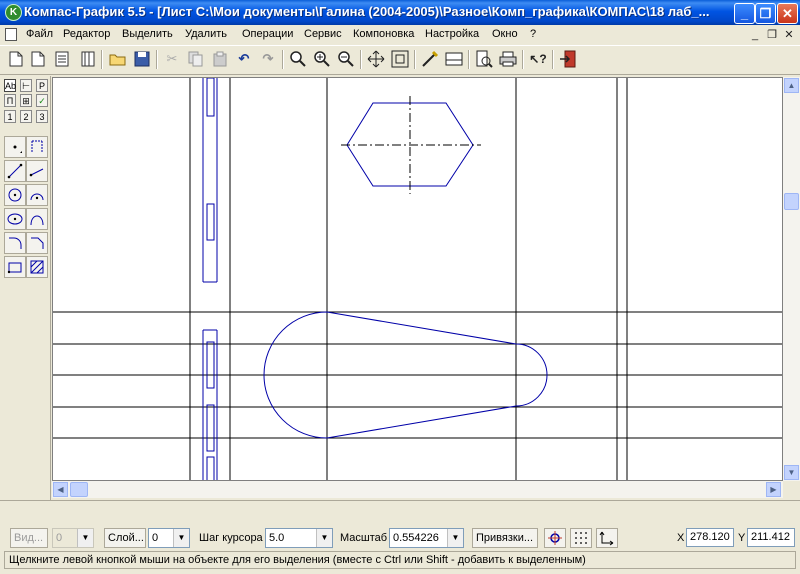  What do you see at coordinates (39, 34) in the screenshot?
I see `menu-file: Файл` at bounding box center [39, 34].